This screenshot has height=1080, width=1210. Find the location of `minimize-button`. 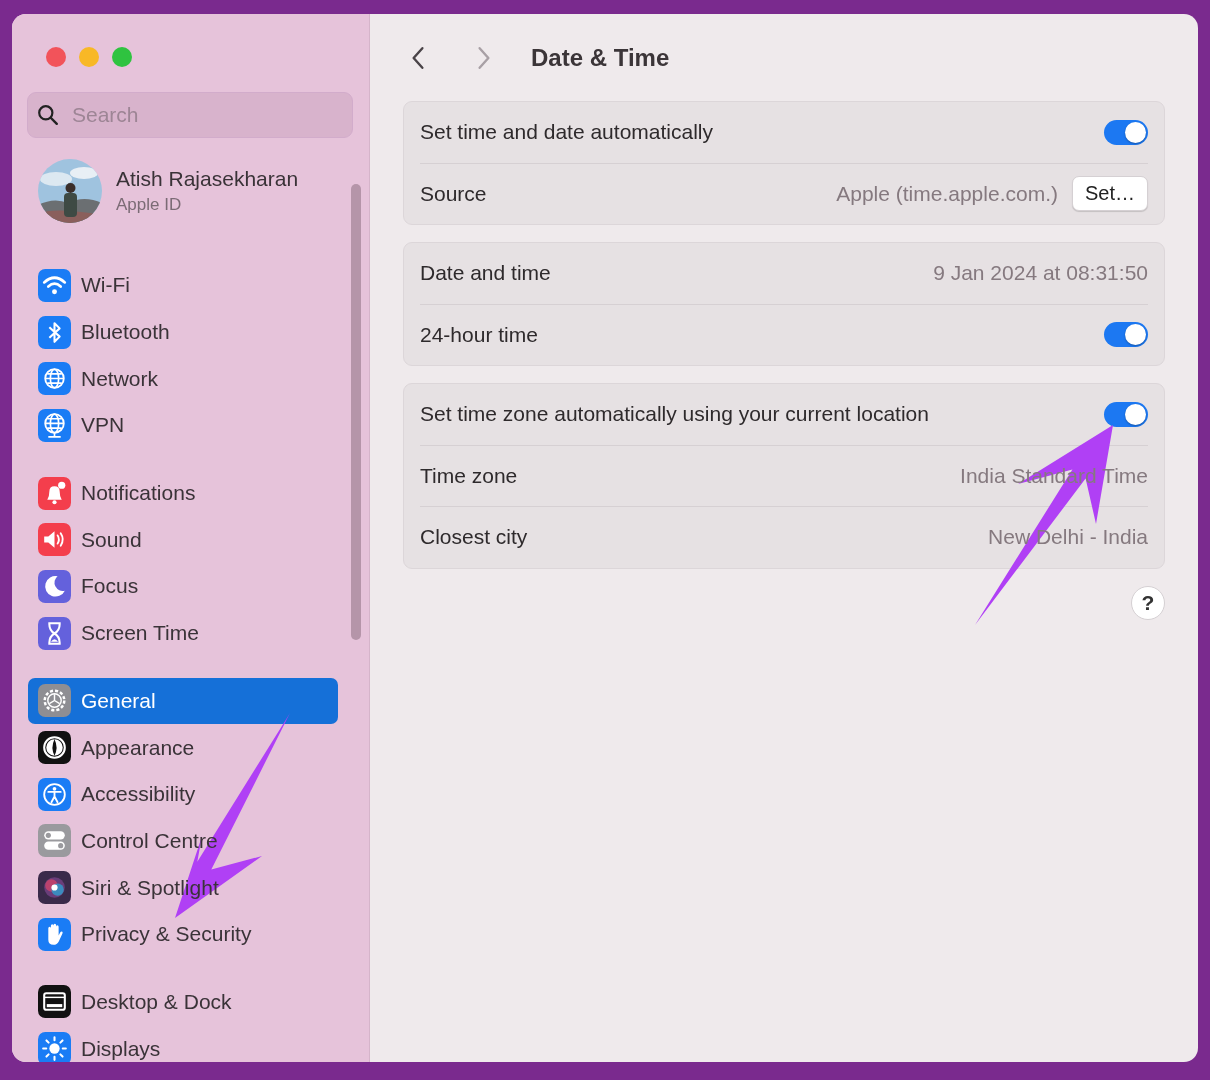

minimize-button is located at coordinates (89, 57).